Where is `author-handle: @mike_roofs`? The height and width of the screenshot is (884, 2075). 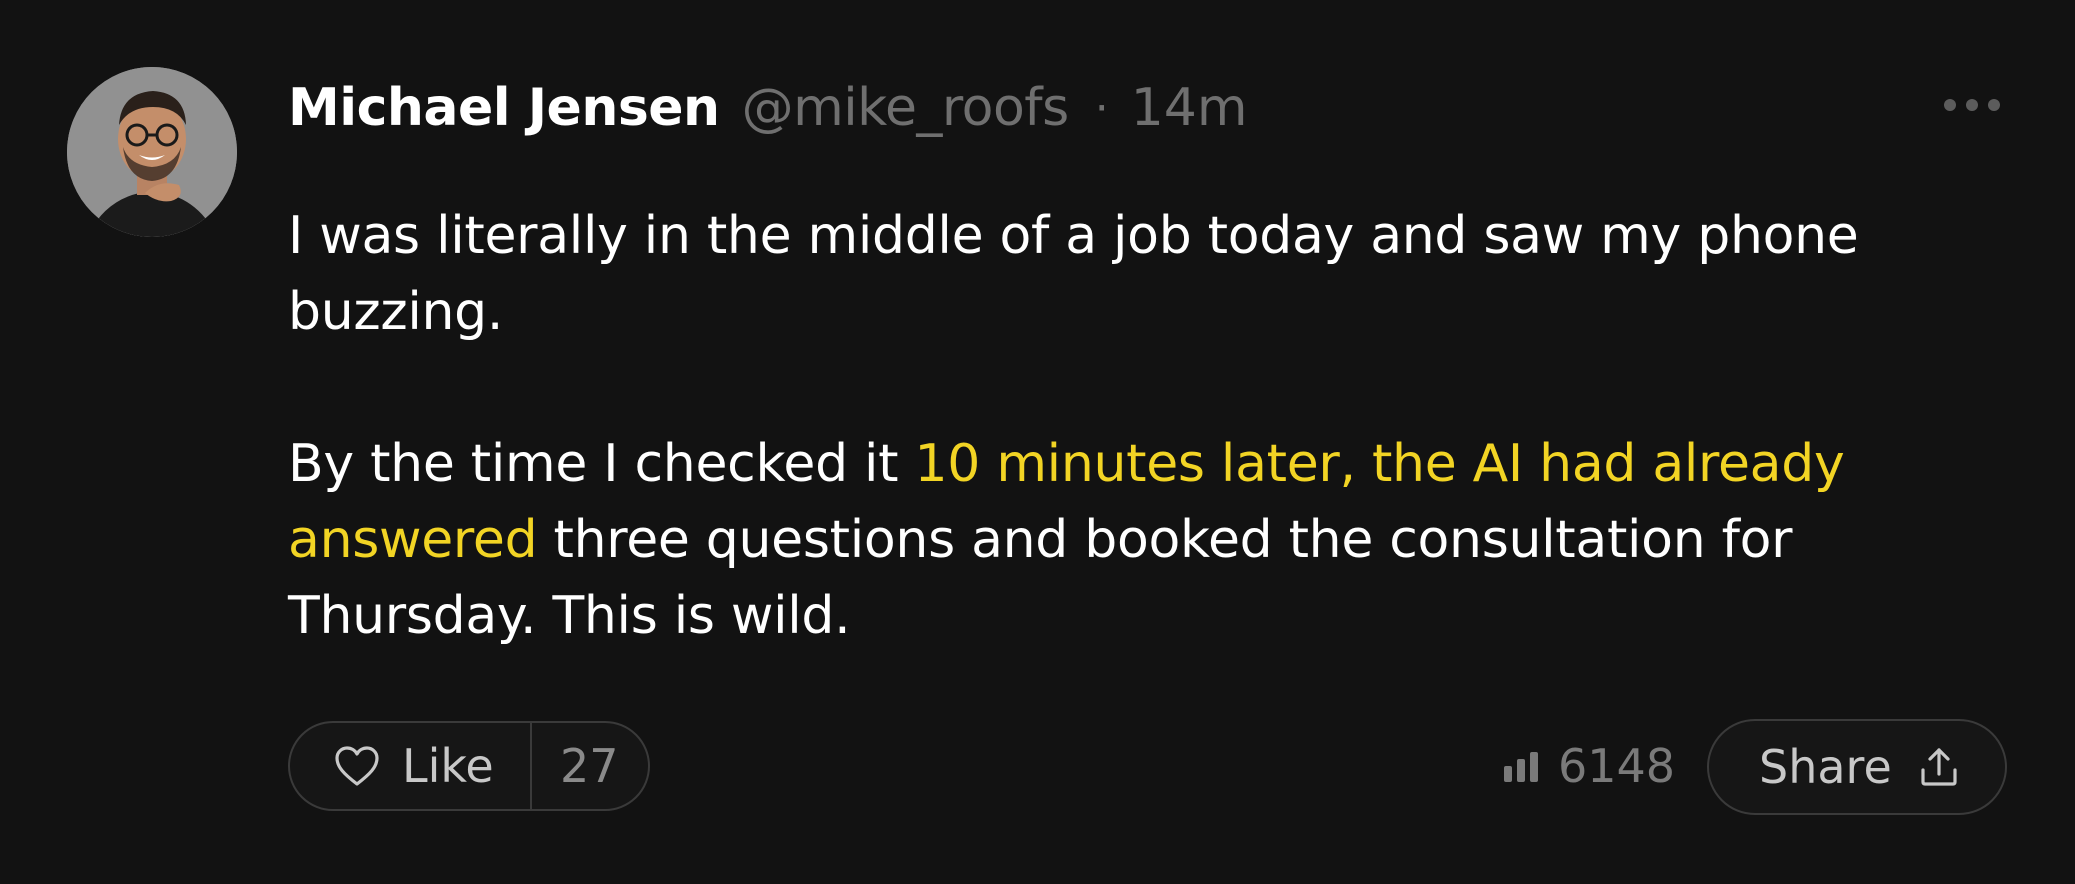 author-handle: @mike_roofs is located at coordinates (906, 108).